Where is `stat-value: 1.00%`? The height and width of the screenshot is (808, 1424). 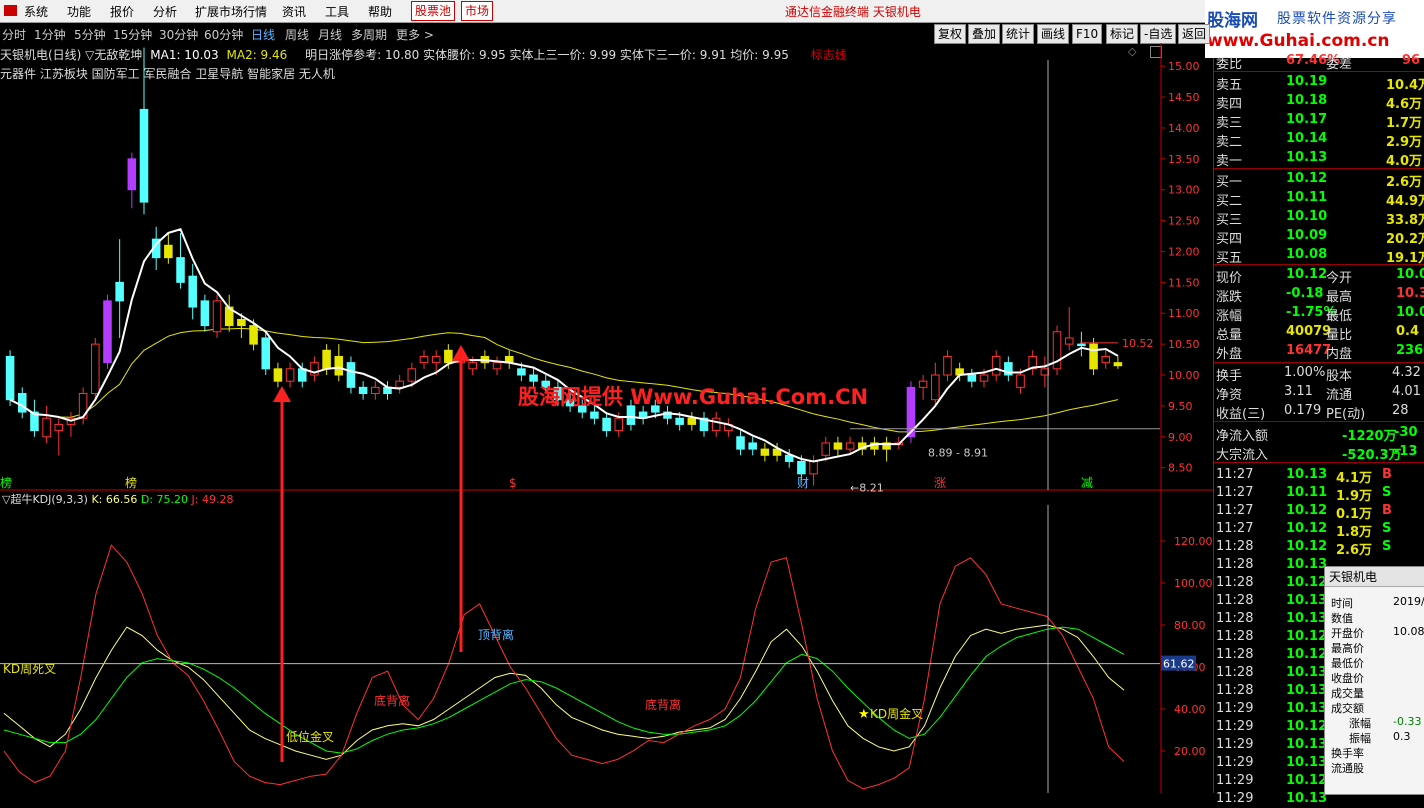 stat-value: 1.00% is located at coordinates (1305, 372).